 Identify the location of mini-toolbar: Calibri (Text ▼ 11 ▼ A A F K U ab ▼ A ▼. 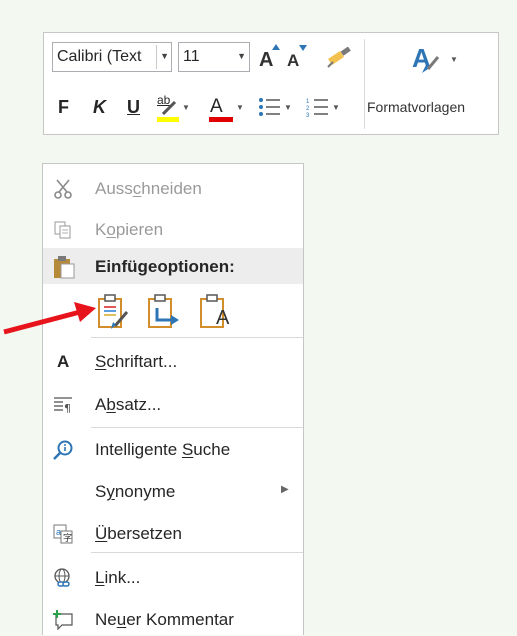
(271, 83).